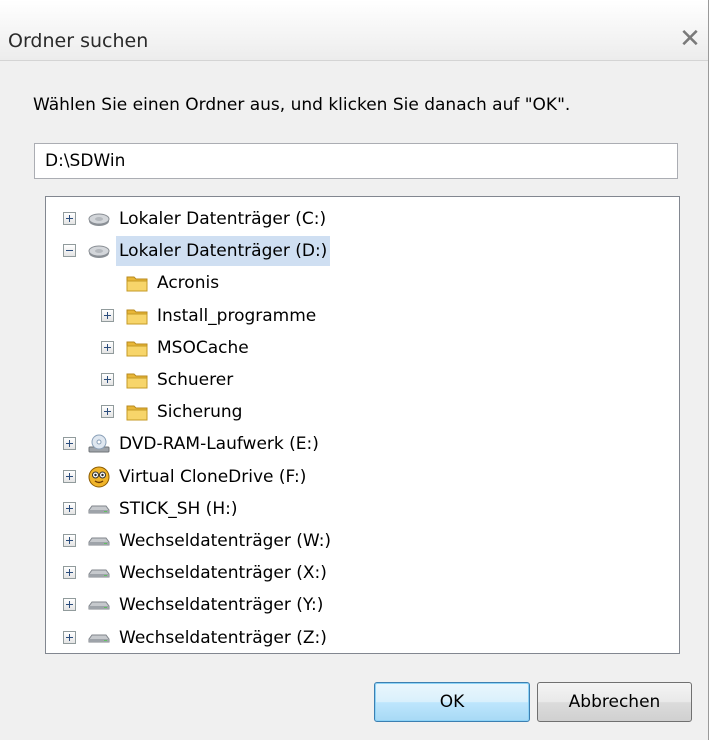 This screenshot has height=740, width=709. I want to click on tree-item: Lokaler Datenträger (D:), so click(361, 251).